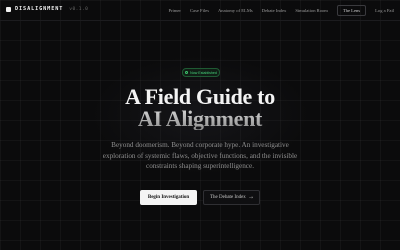 This screenshot has width=400, height=250. Describe the element at coordinates (79, 9) in the screenshot. I see `brand-version: v0.1.0` at that location.